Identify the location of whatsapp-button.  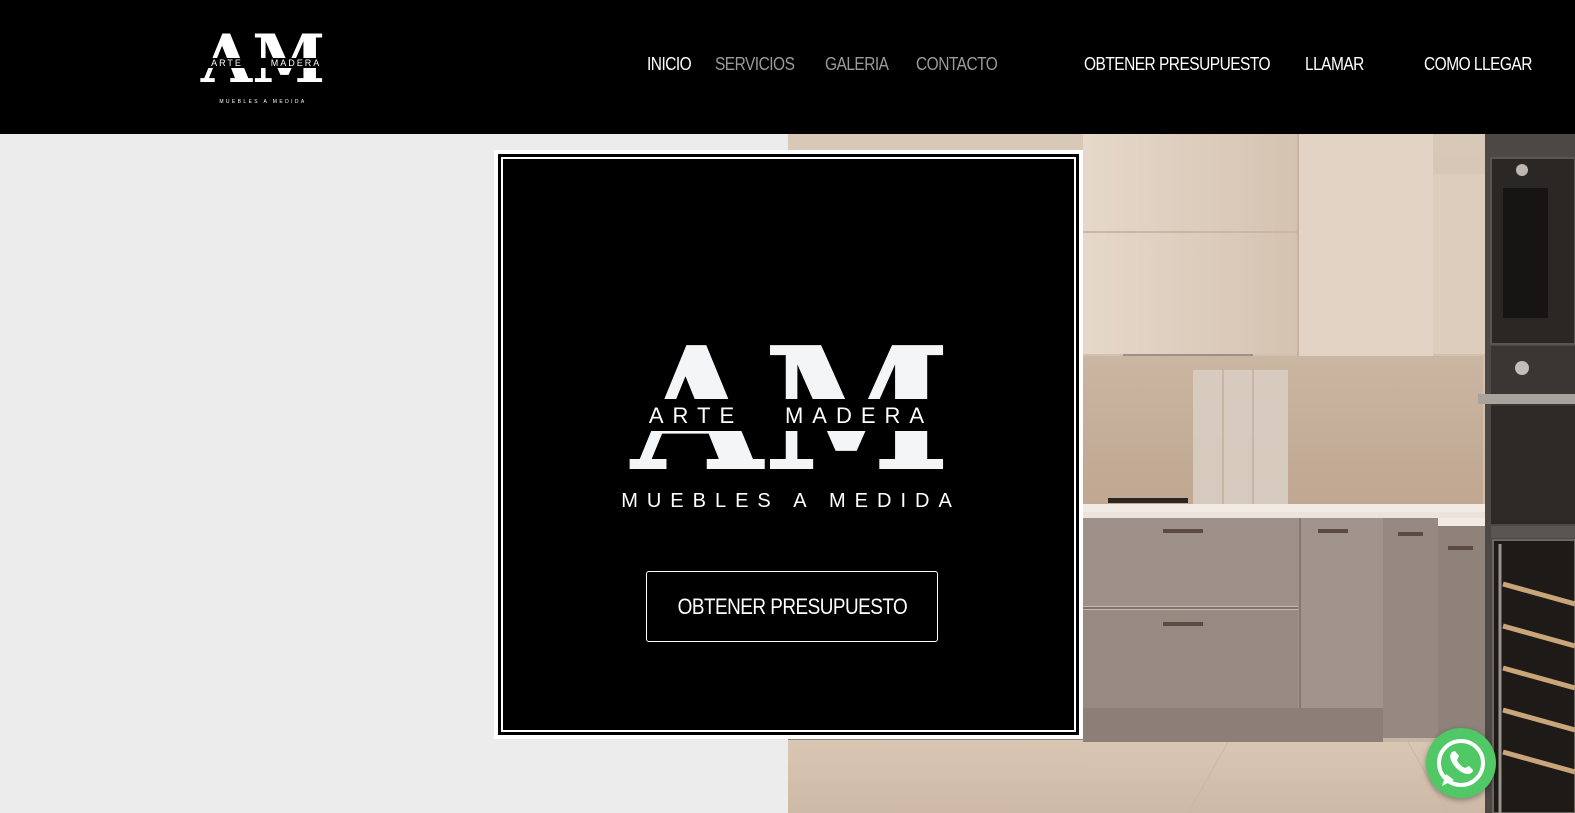
(1461, 763).